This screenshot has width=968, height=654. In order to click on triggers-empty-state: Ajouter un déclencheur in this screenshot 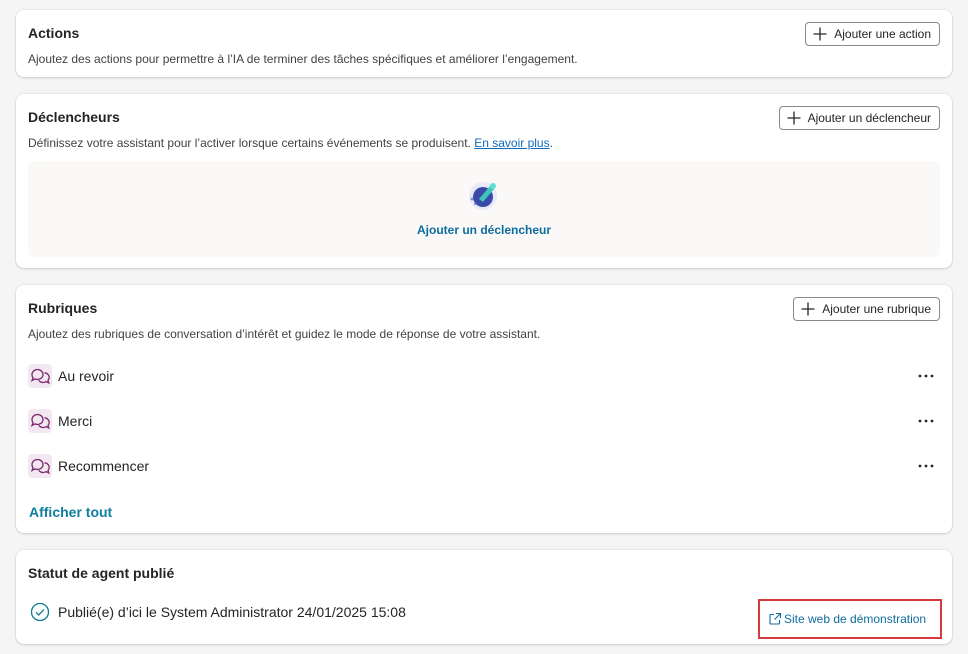, I will do `click(484, 209)`.